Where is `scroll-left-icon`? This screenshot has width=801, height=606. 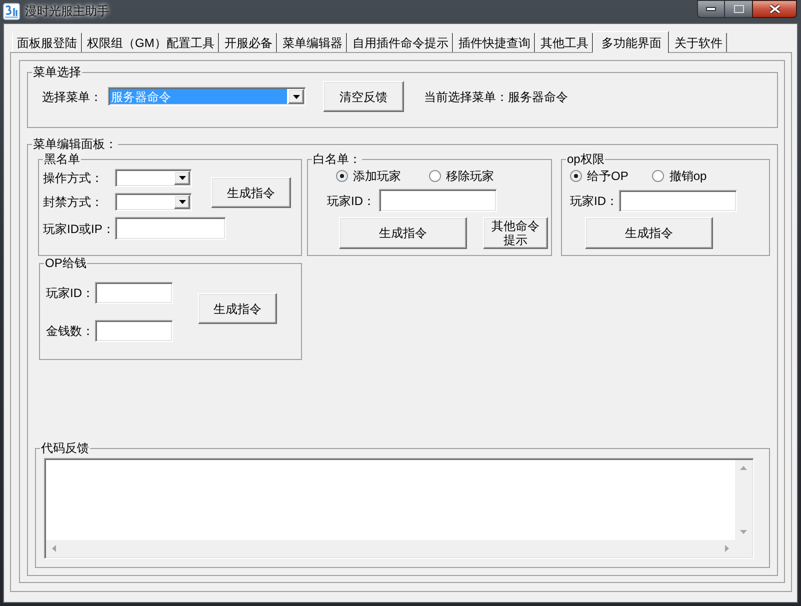
scroll-left-icon is located at coordinates (54, 548).